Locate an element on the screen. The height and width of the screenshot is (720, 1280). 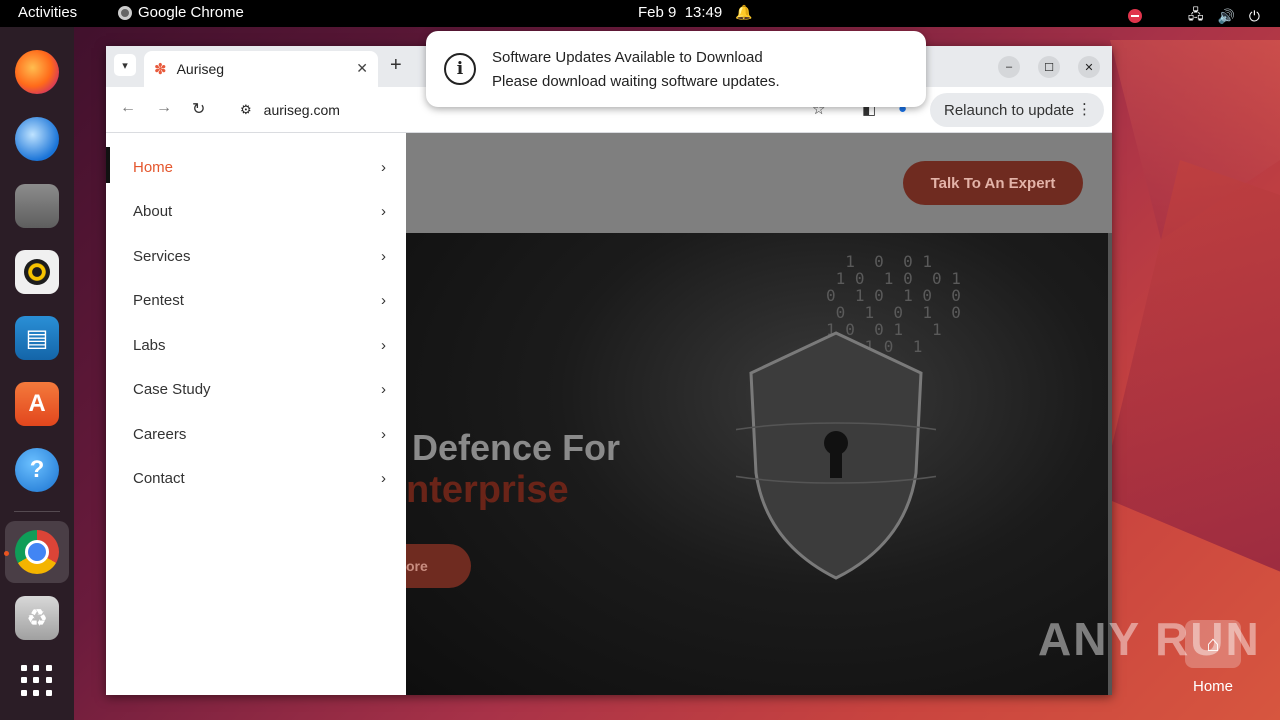
activities-button: Activities is located at coordinates (47, 12).